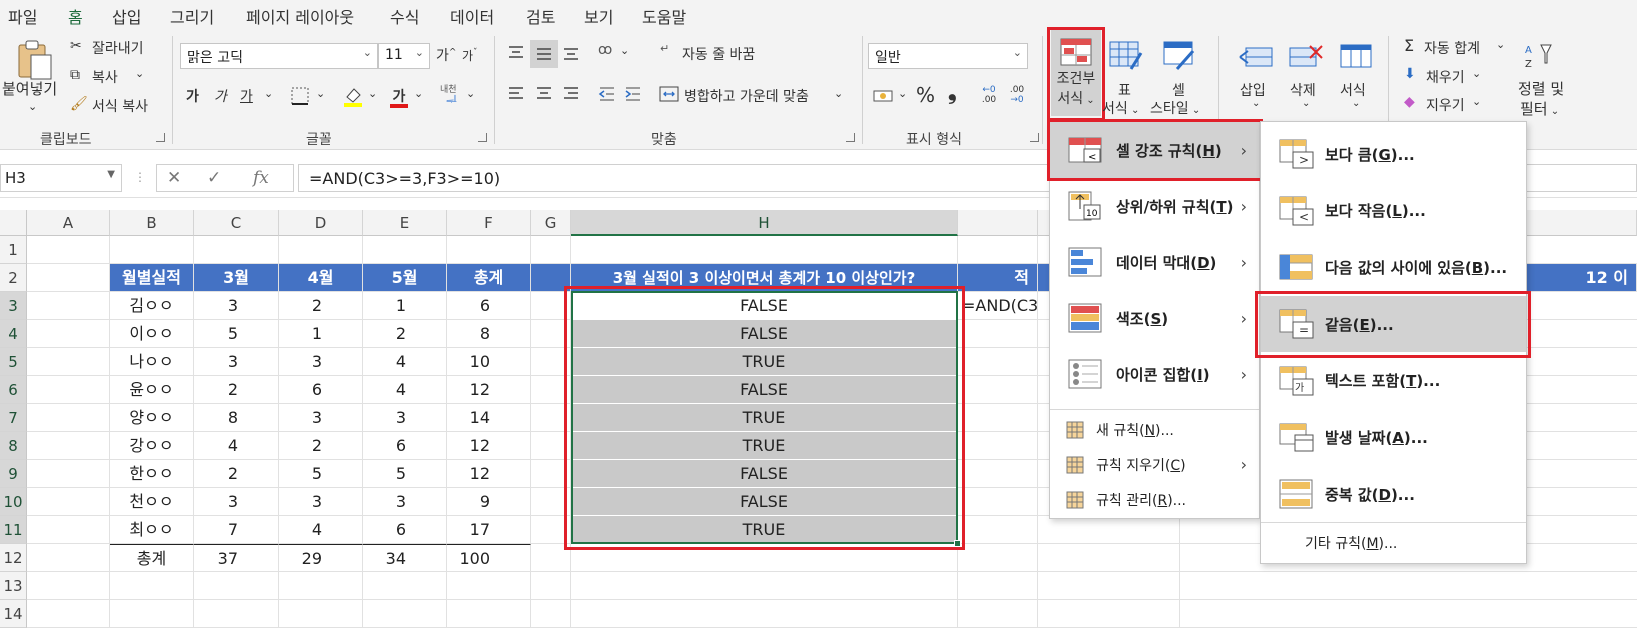 The width and height of the screenshot is (1637, 638). Describe the element at coordinates (152, 334) in the screenshot. I see `table-cell: 이ㅇㅇ` at that location.